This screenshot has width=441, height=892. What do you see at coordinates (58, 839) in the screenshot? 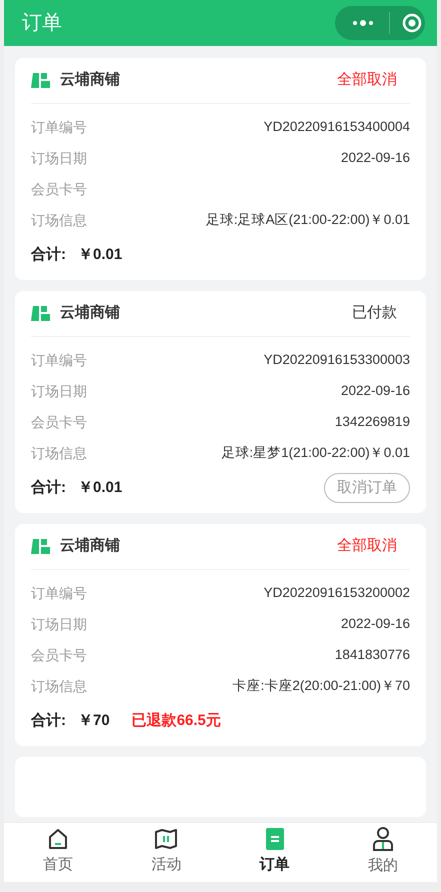
I see `home-icon` at bounding box center [58, 839].